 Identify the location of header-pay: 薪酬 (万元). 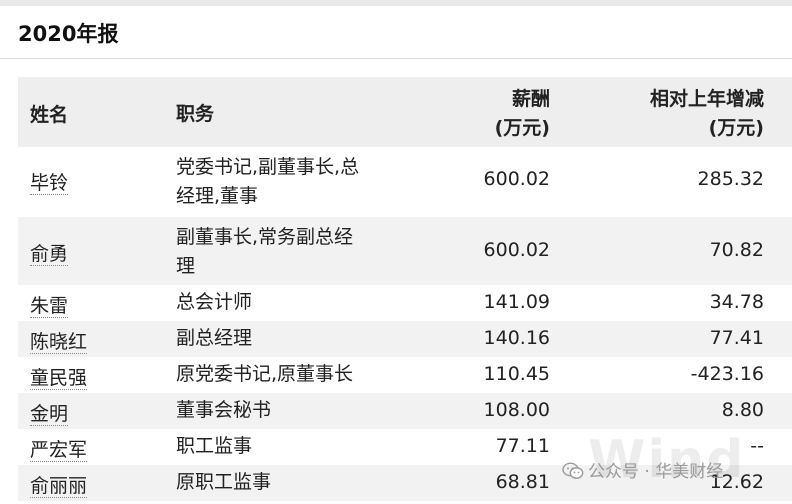
(490, 114).